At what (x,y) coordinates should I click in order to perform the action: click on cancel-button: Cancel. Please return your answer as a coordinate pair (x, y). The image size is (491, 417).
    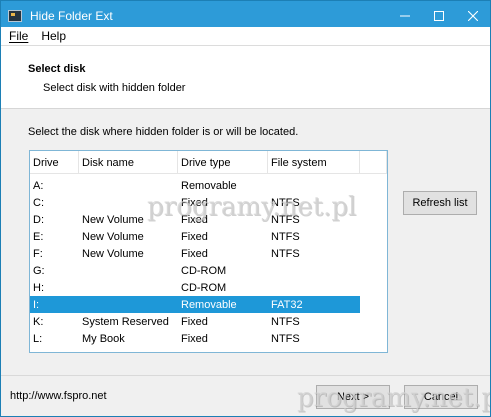
    Looking at the image, I should click on (441, 397).